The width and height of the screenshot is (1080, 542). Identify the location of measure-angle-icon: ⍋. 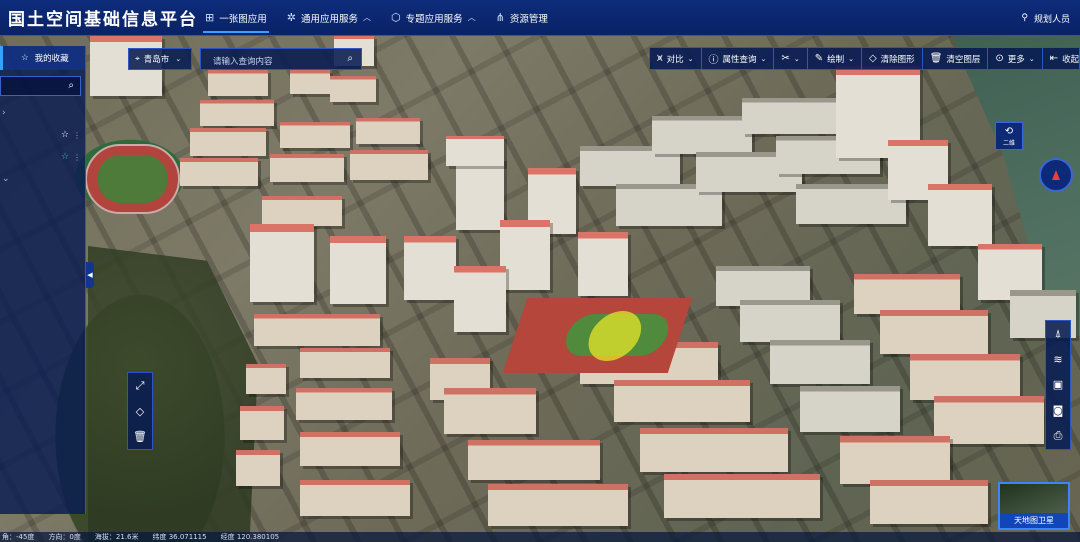
(1058, 334).